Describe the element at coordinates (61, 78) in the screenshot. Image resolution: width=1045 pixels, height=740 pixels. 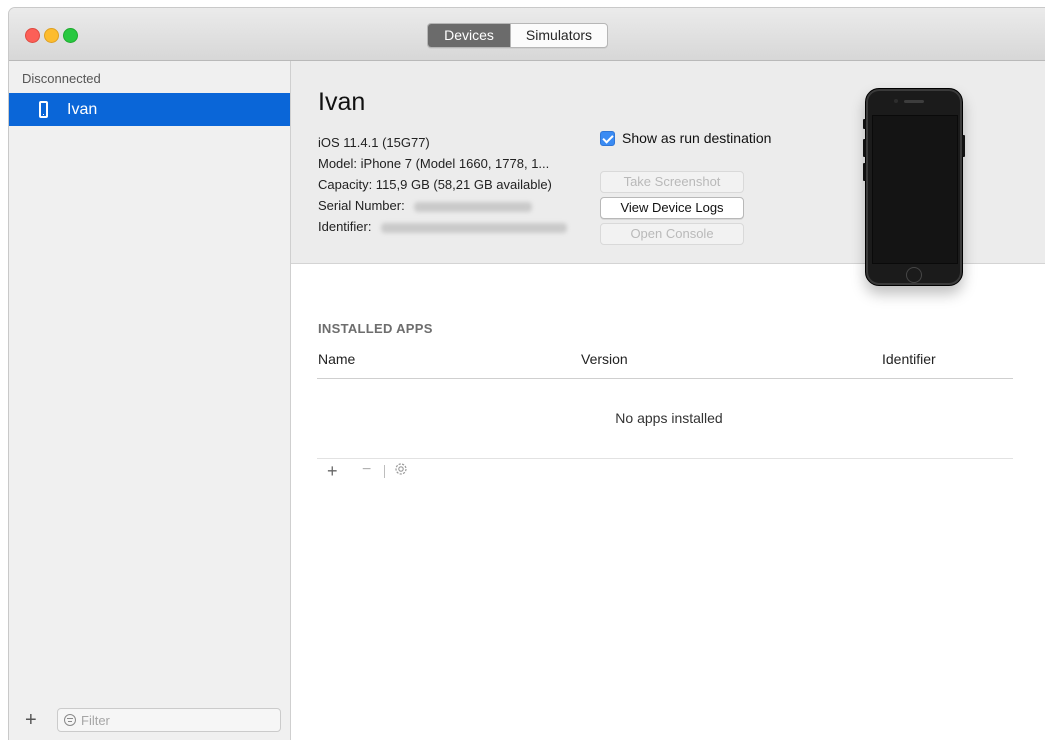
I see `sidebar-section-disconnected: Disconnected` at that location.